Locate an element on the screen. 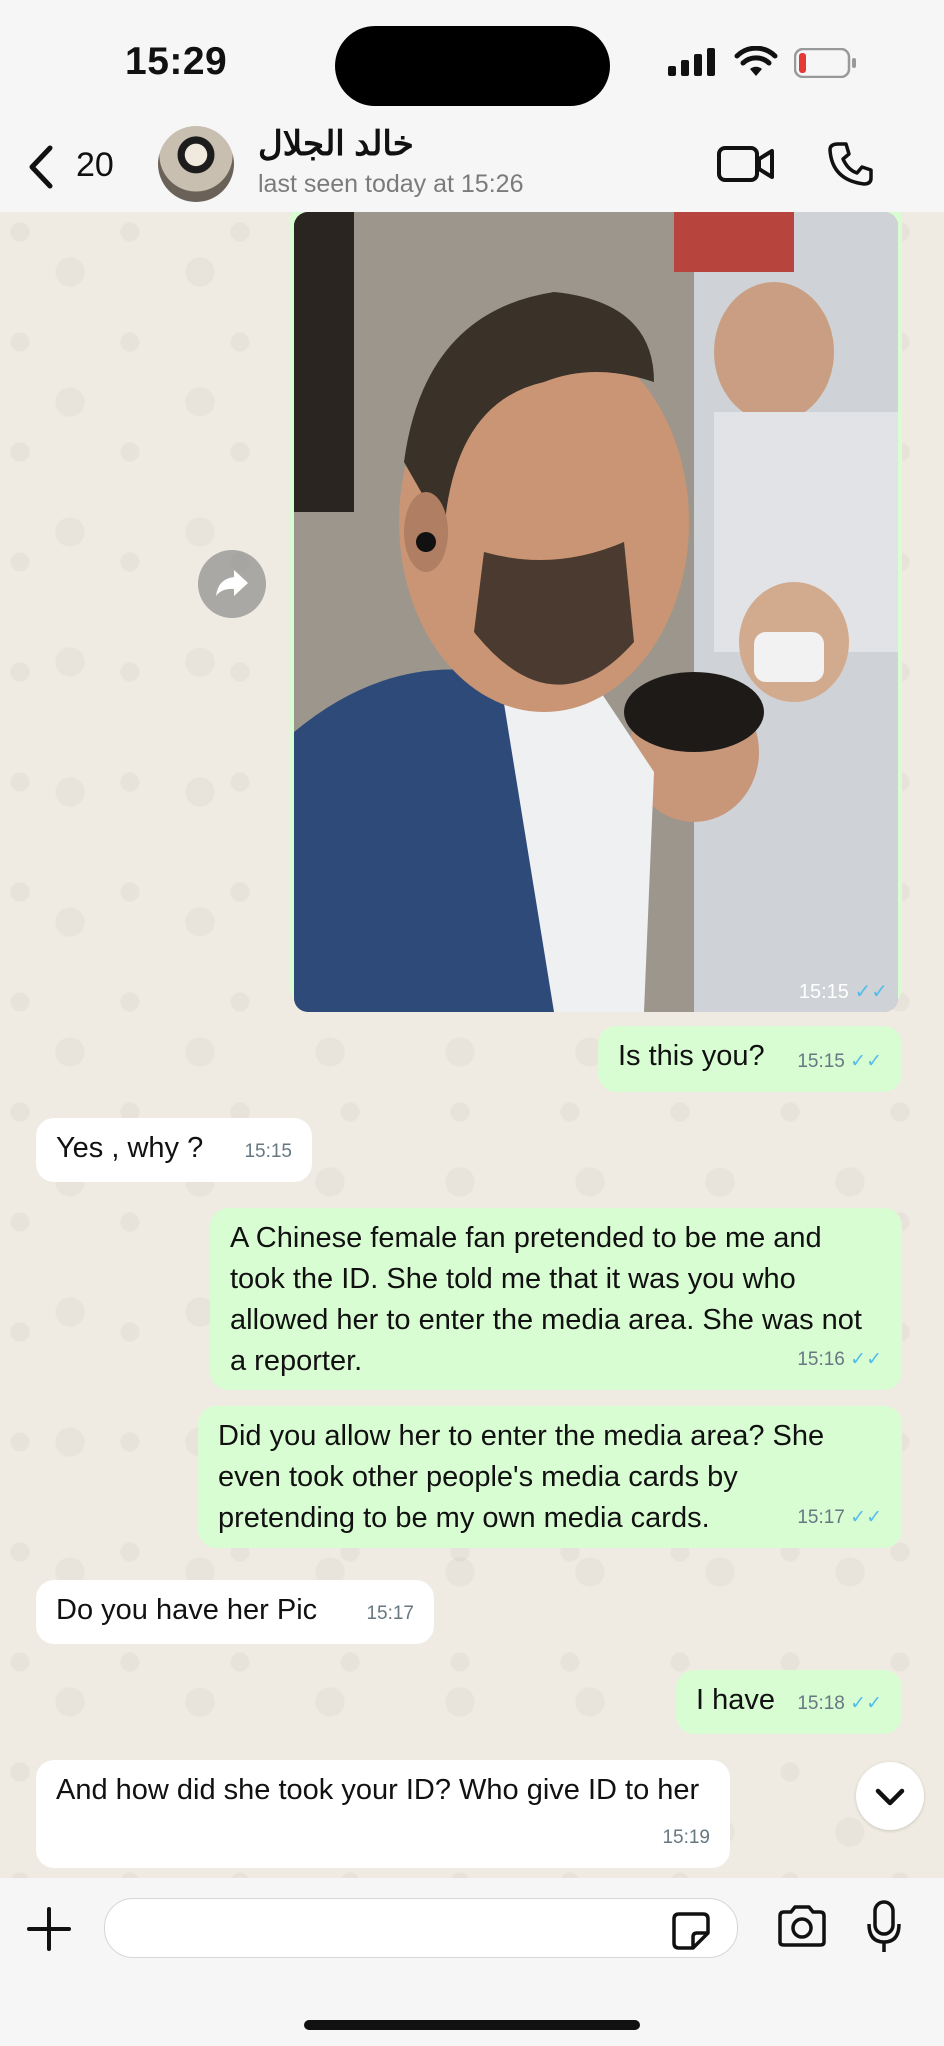 Image resolution: width=944 pixels, height=2046 pixels. message-text: I have is located at coordinates (735, 1700).